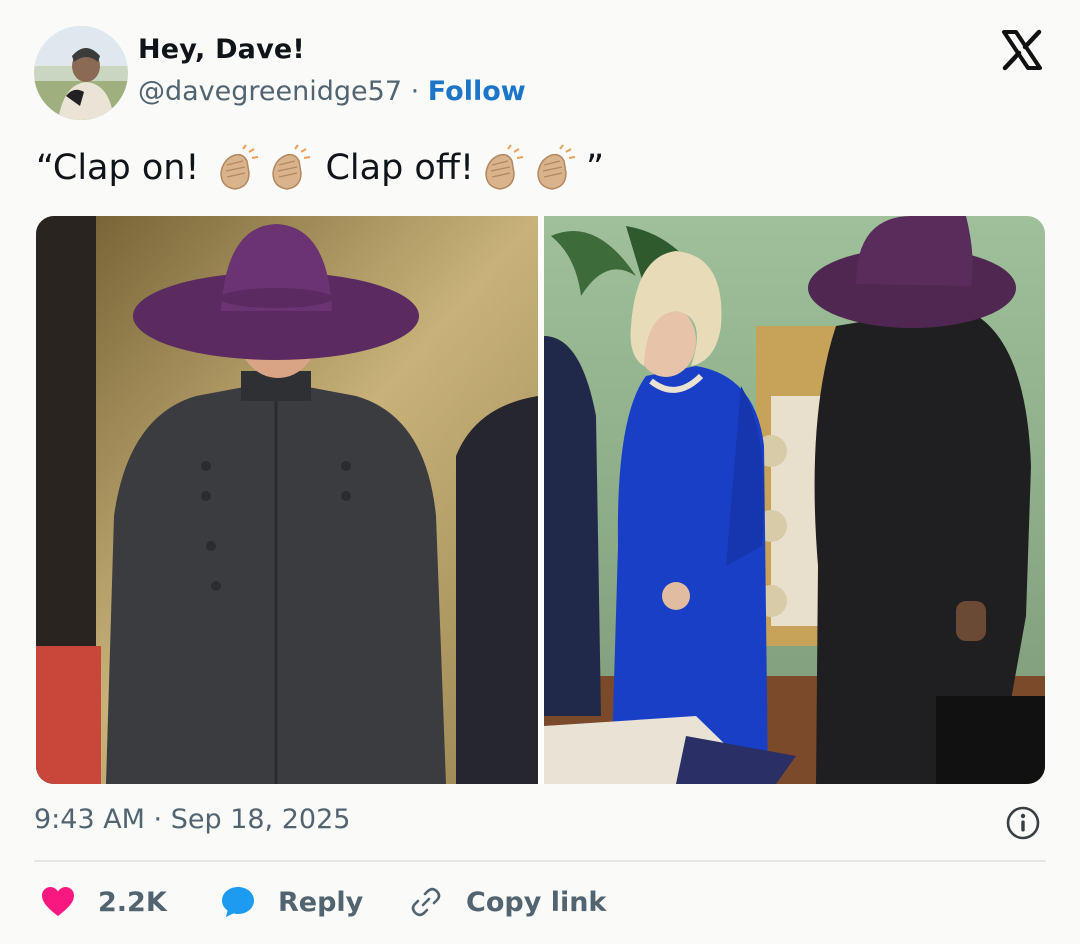 This screenshot has height=944, width=1080. I want to click on like-count: 2.2K, so click(132, 902).